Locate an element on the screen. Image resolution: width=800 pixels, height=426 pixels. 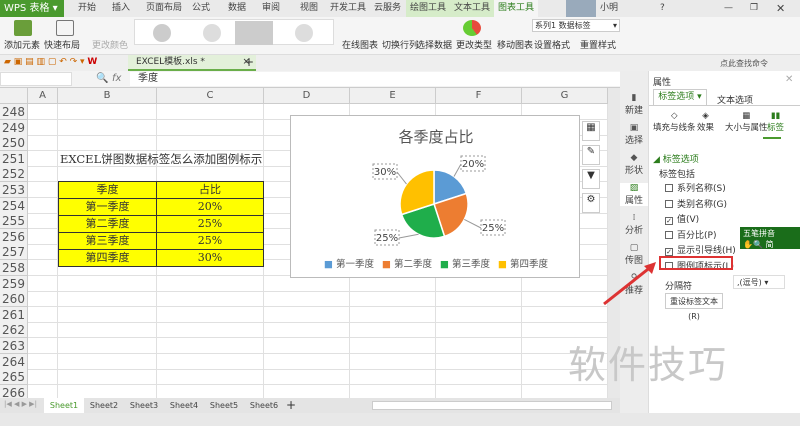
sheet-tab-5: Sheet6 is located at coordinates (264, 405).